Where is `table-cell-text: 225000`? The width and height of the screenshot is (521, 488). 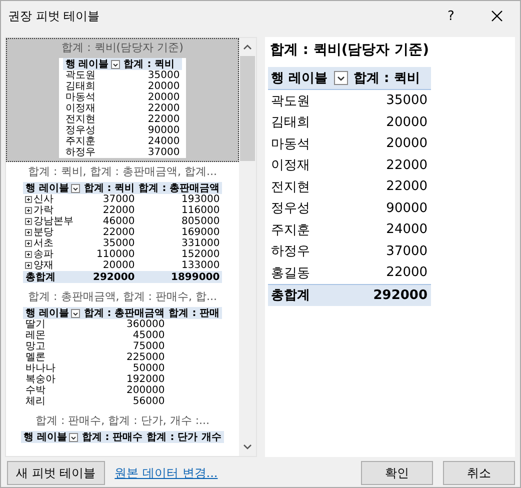
table-cell-text: 225000 is located at coordinates (146, 357).